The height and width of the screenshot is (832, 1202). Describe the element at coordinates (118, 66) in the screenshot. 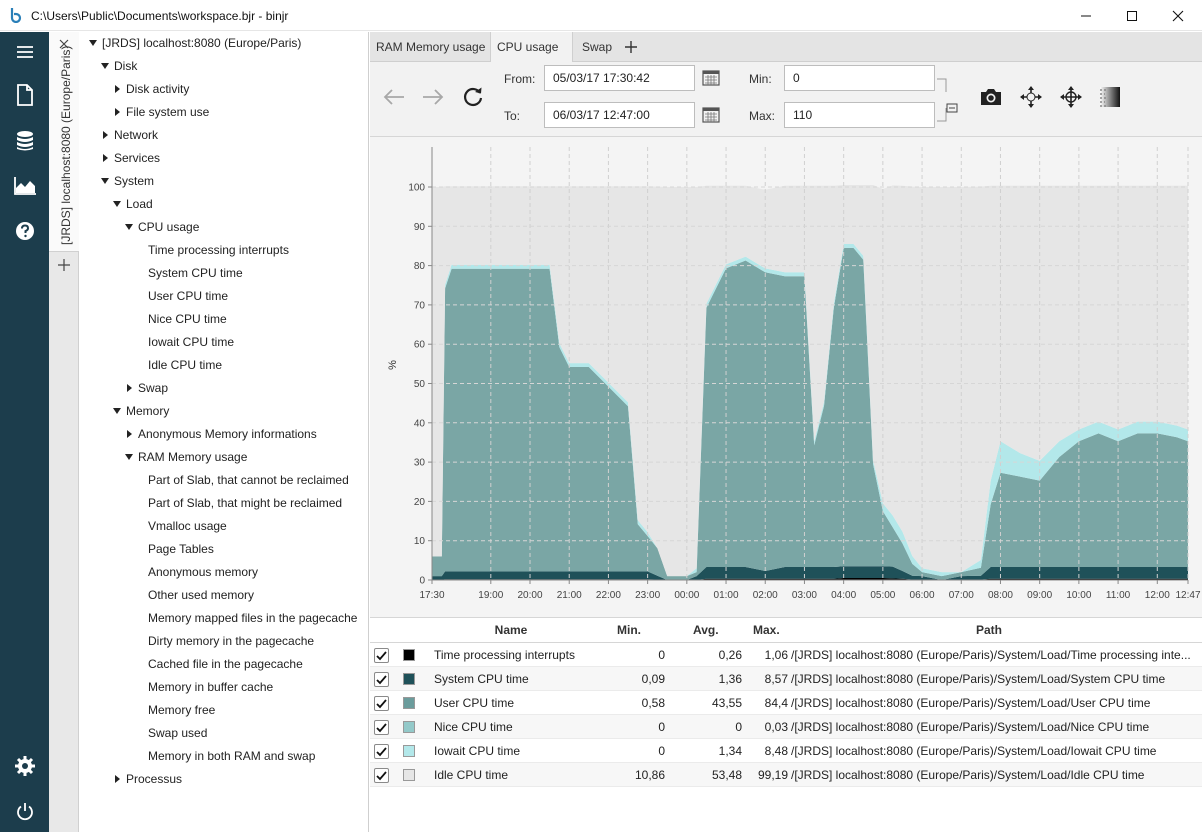

I see `tree-item: Disk` at that location.